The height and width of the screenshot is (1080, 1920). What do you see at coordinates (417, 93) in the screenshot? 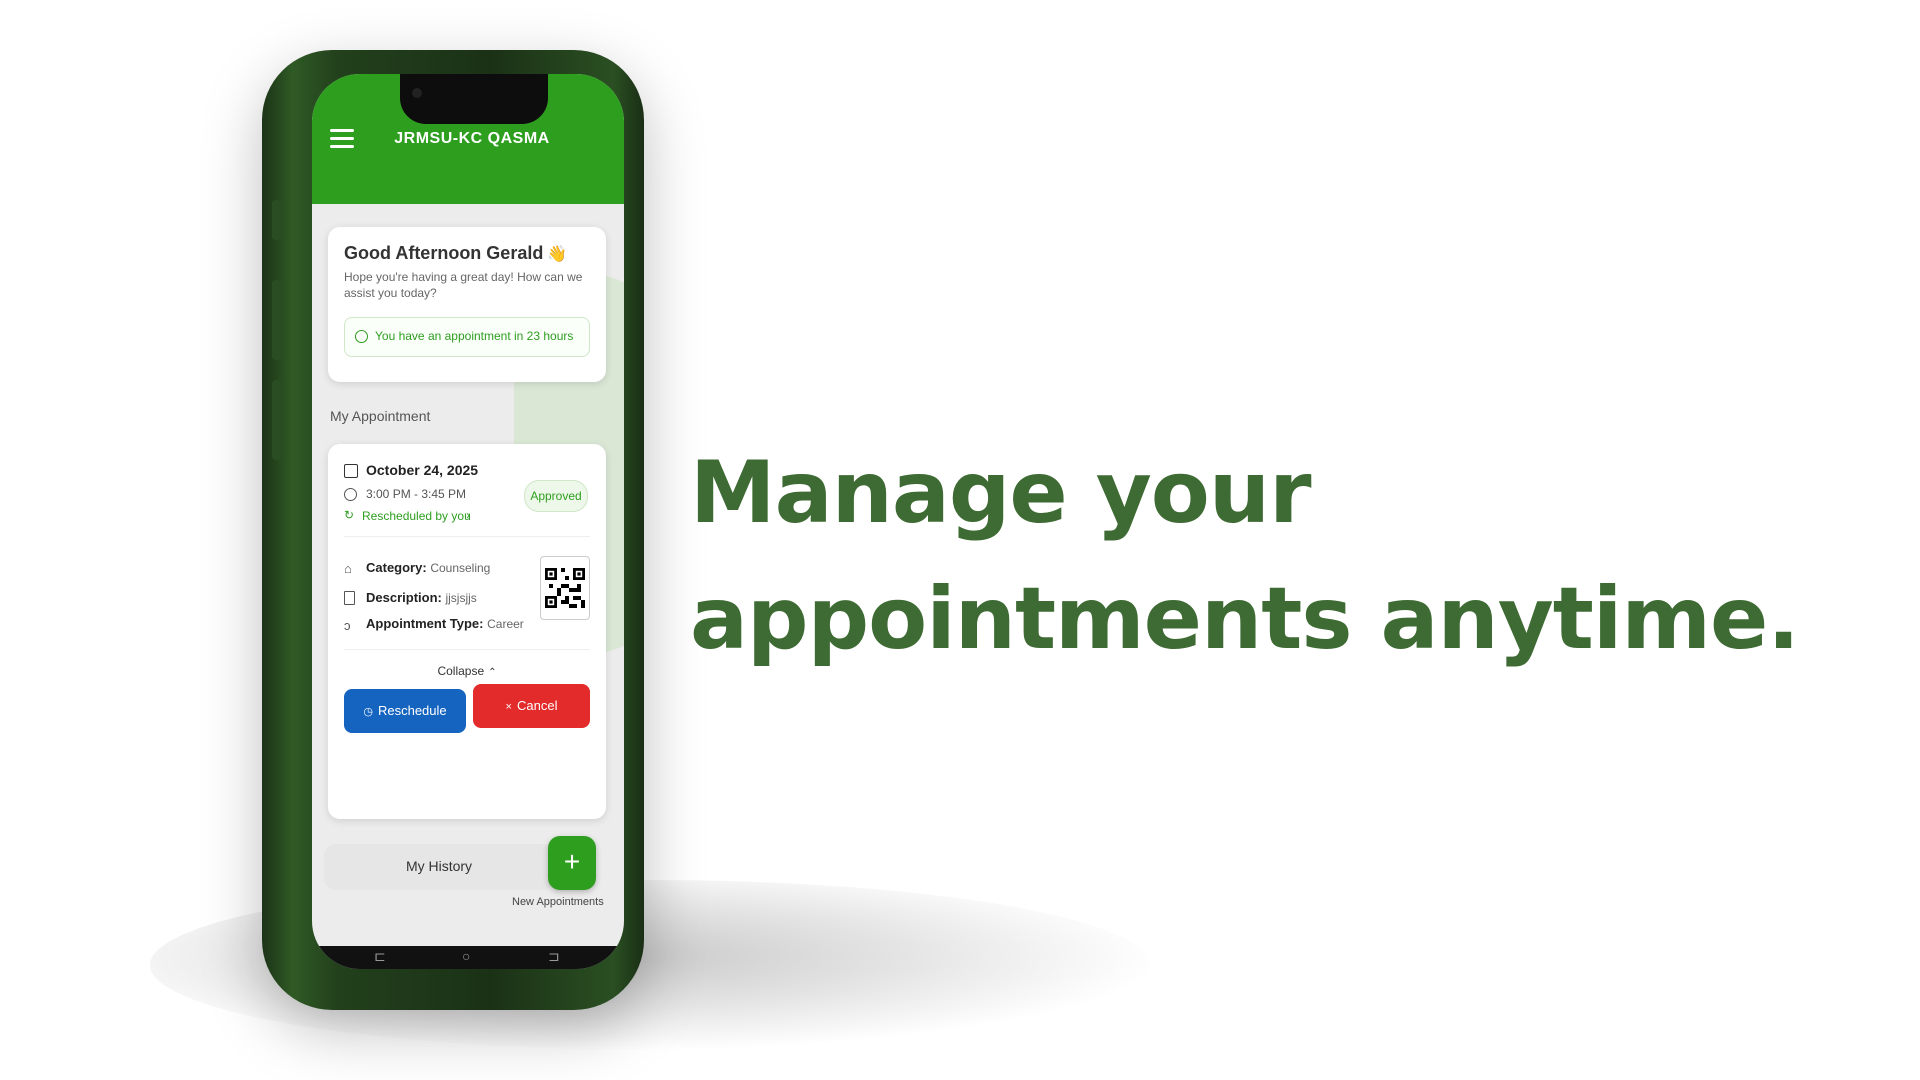
I see `camera-icon` at bounding box center [417, 93].